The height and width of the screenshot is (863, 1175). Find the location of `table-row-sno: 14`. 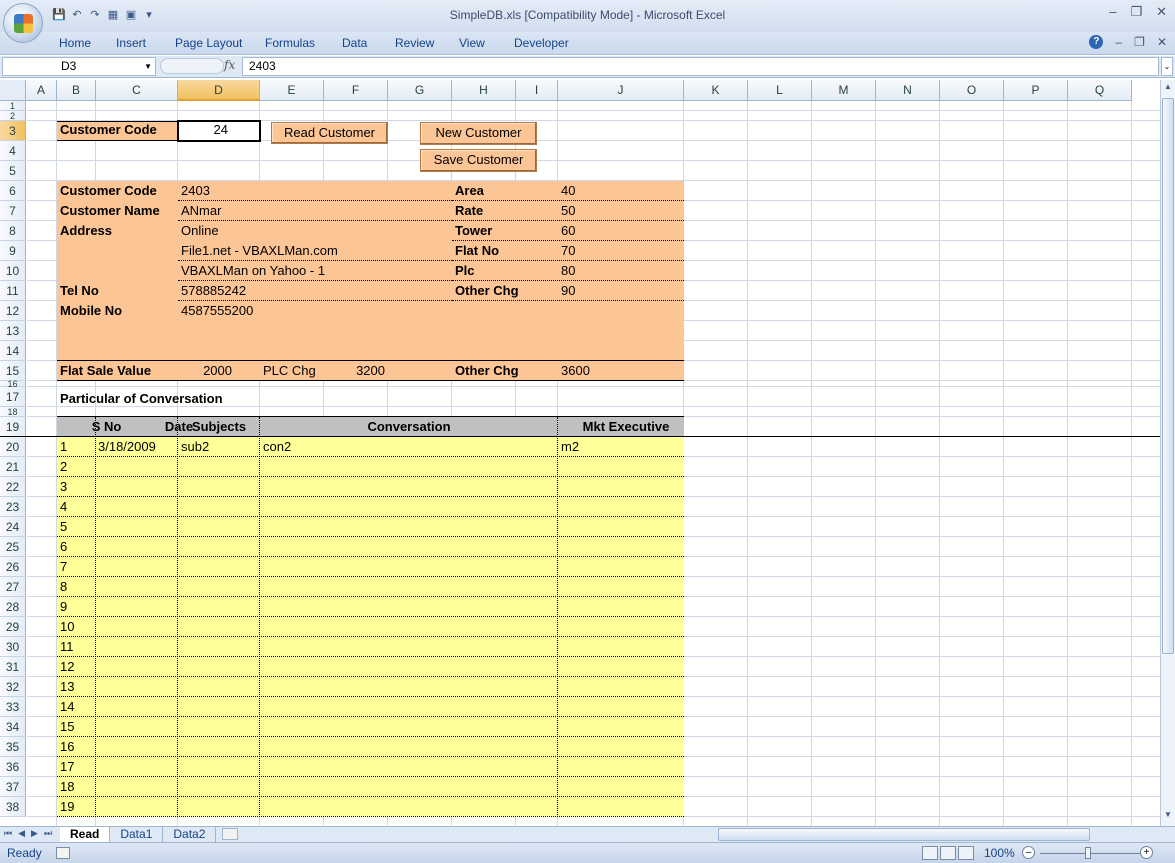

table-row-sno: 14 is located at coordinates (75, 707).